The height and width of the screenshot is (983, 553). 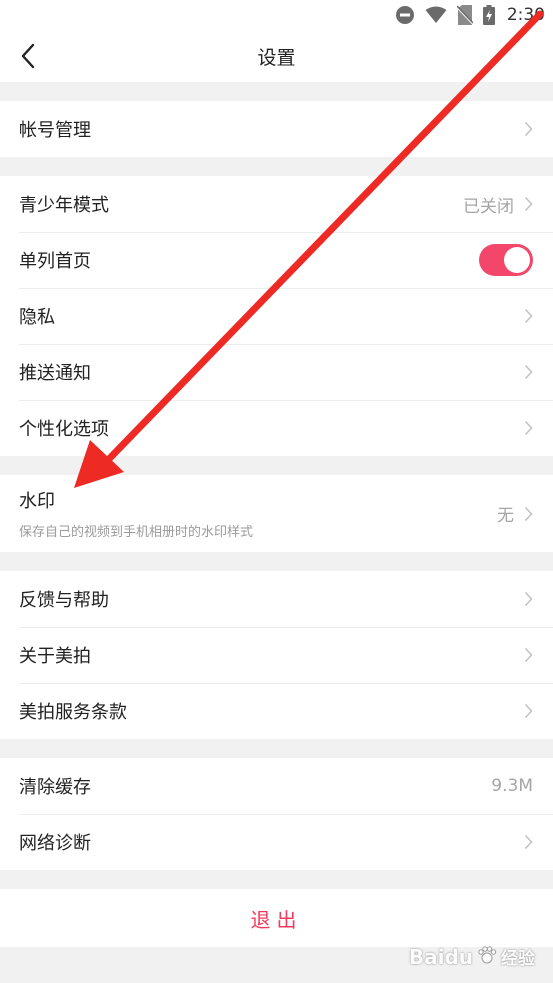 What do you see at coordinates (276, 599) in the screenshot?
I see `settings-row-feedback: 反馈与帮助` at bounding box center [276, 599].